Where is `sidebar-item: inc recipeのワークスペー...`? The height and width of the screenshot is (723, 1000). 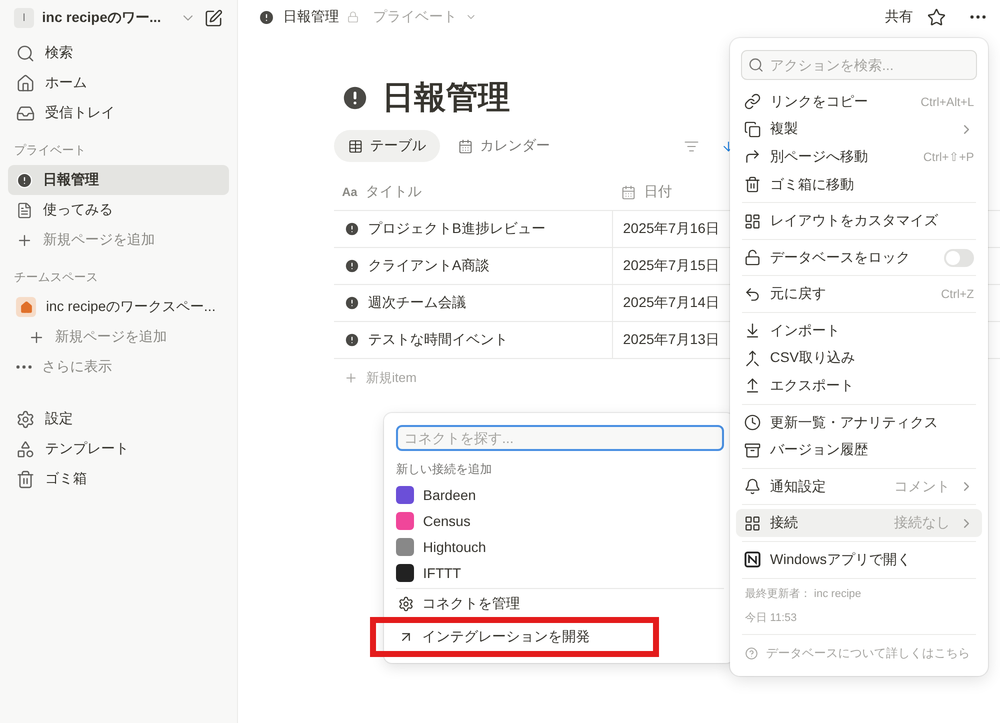 sidebar-item: inc recipeのワークスペー... is located at coordinates (118, 307).